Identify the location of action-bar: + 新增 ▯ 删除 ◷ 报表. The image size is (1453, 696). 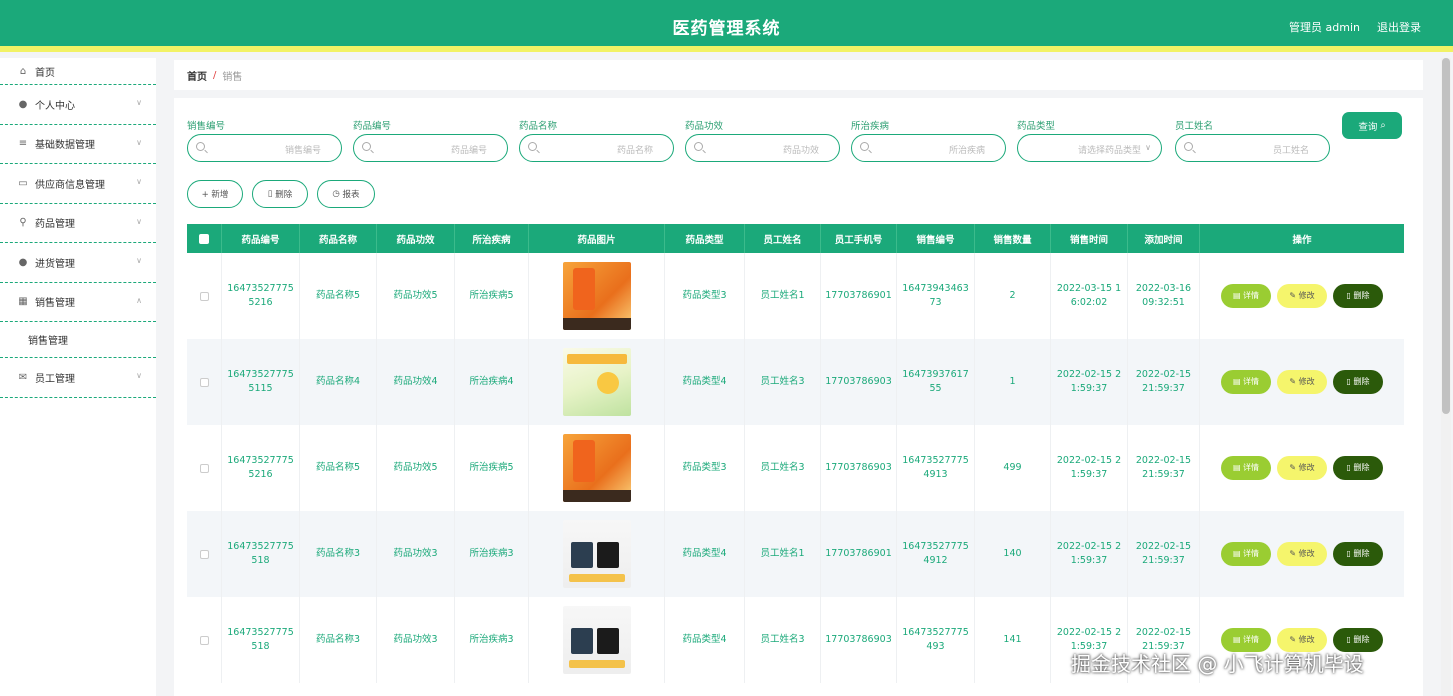
(285, 194).